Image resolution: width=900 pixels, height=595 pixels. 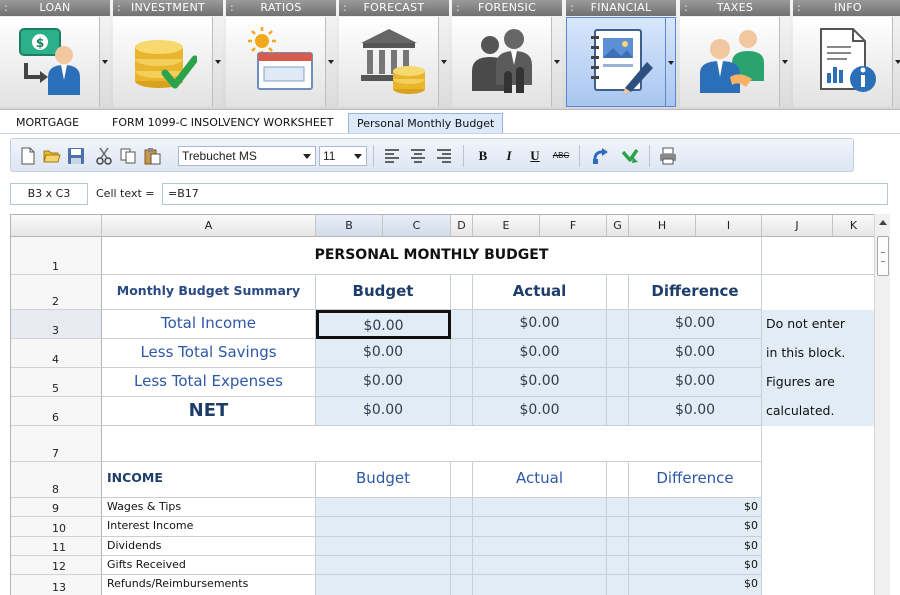 What do you see at coordinates (668, 156) in the screenshot?
I see `print-icon` at bounding box center [668, 156].